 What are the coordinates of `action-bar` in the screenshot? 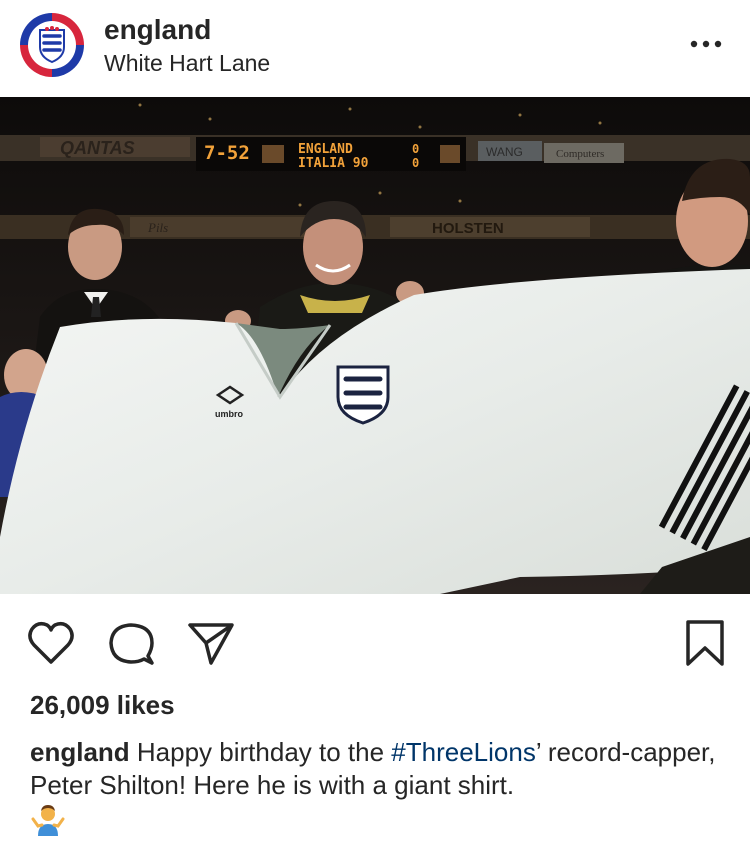 It's located at (375, 644).